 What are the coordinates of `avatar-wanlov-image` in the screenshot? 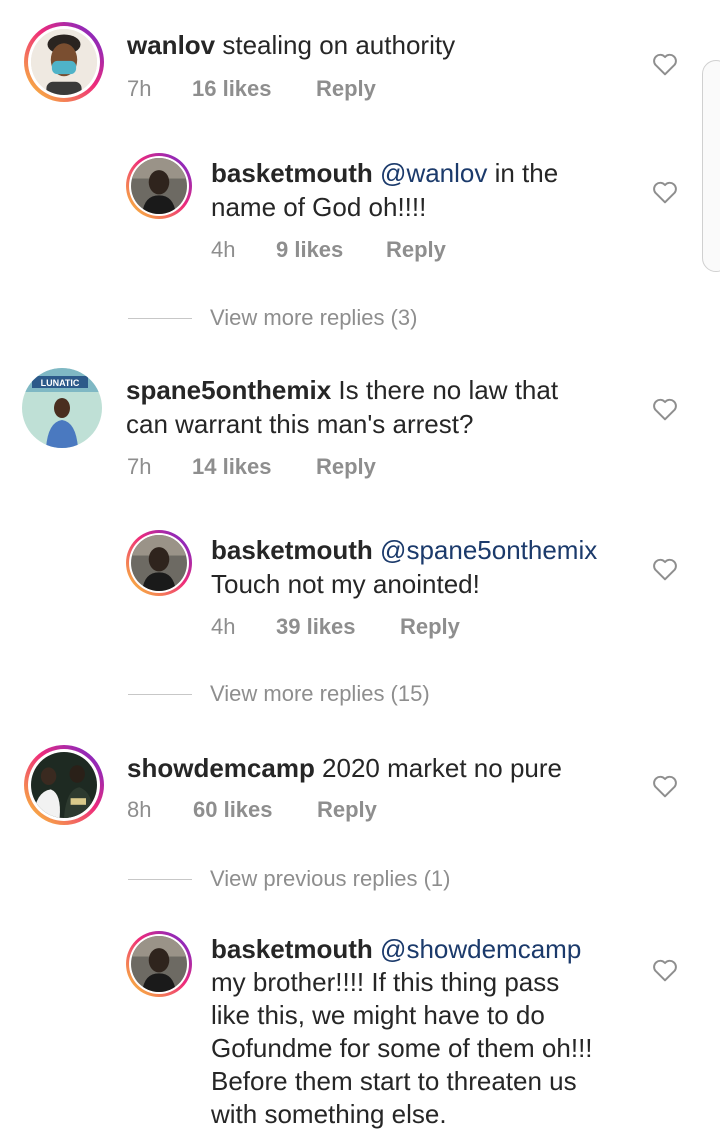 It's located at (64, 62).